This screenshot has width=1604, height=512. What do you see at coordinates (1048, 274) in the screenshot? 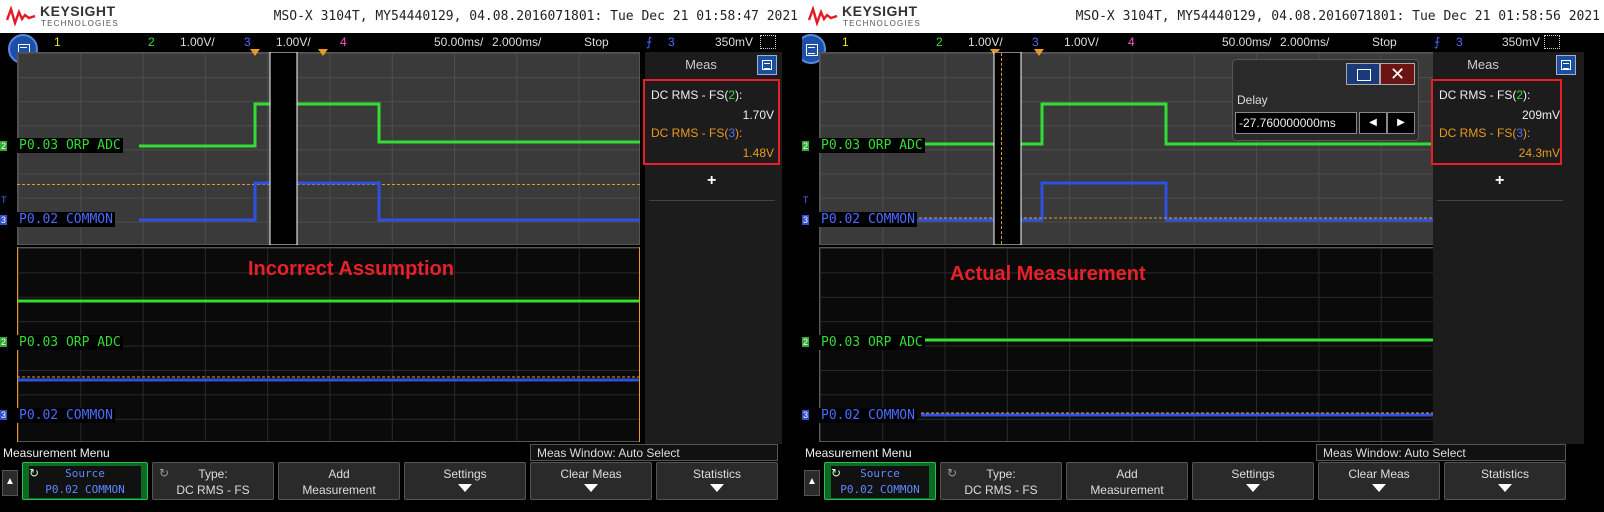
I see `annotation-text: Actual Measurement` at bounding box center [1048, 274].